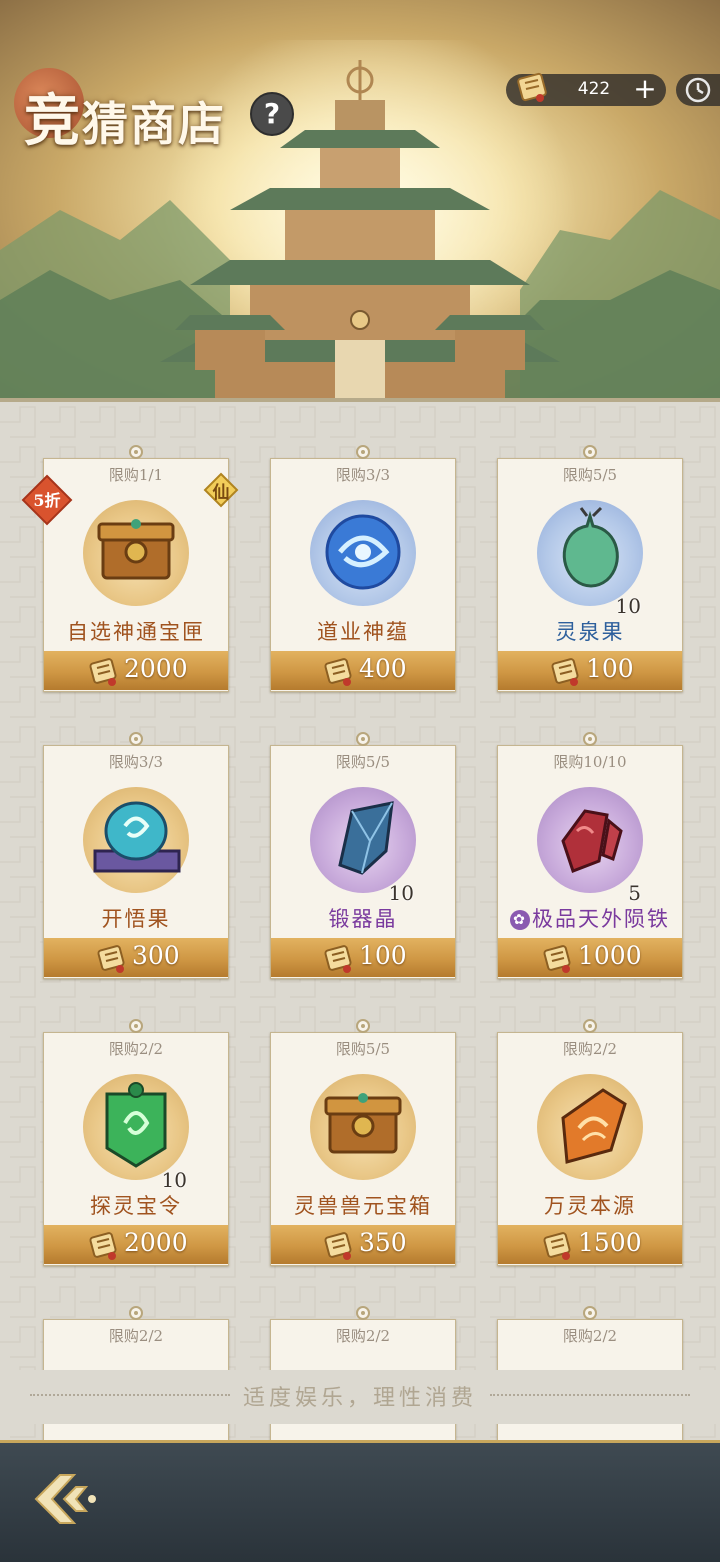 This screenshot has width=720, height=1562. I want to click on origin-crystal-icon, so click(594, 1126).